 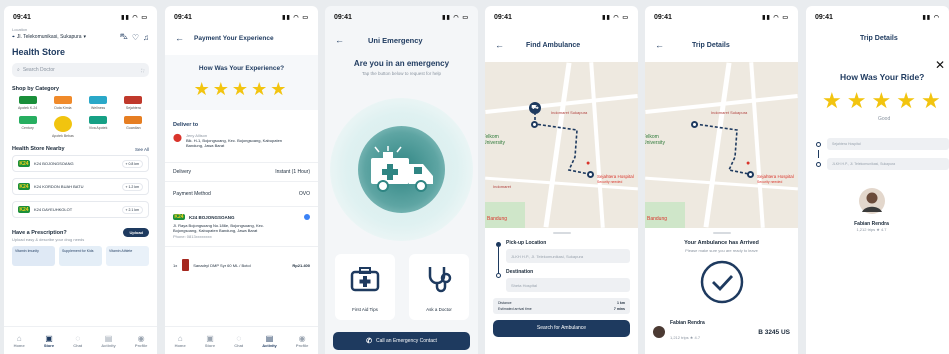 I want to click on promo-card: Vitamin Athlete, so click(x=127, y=256).